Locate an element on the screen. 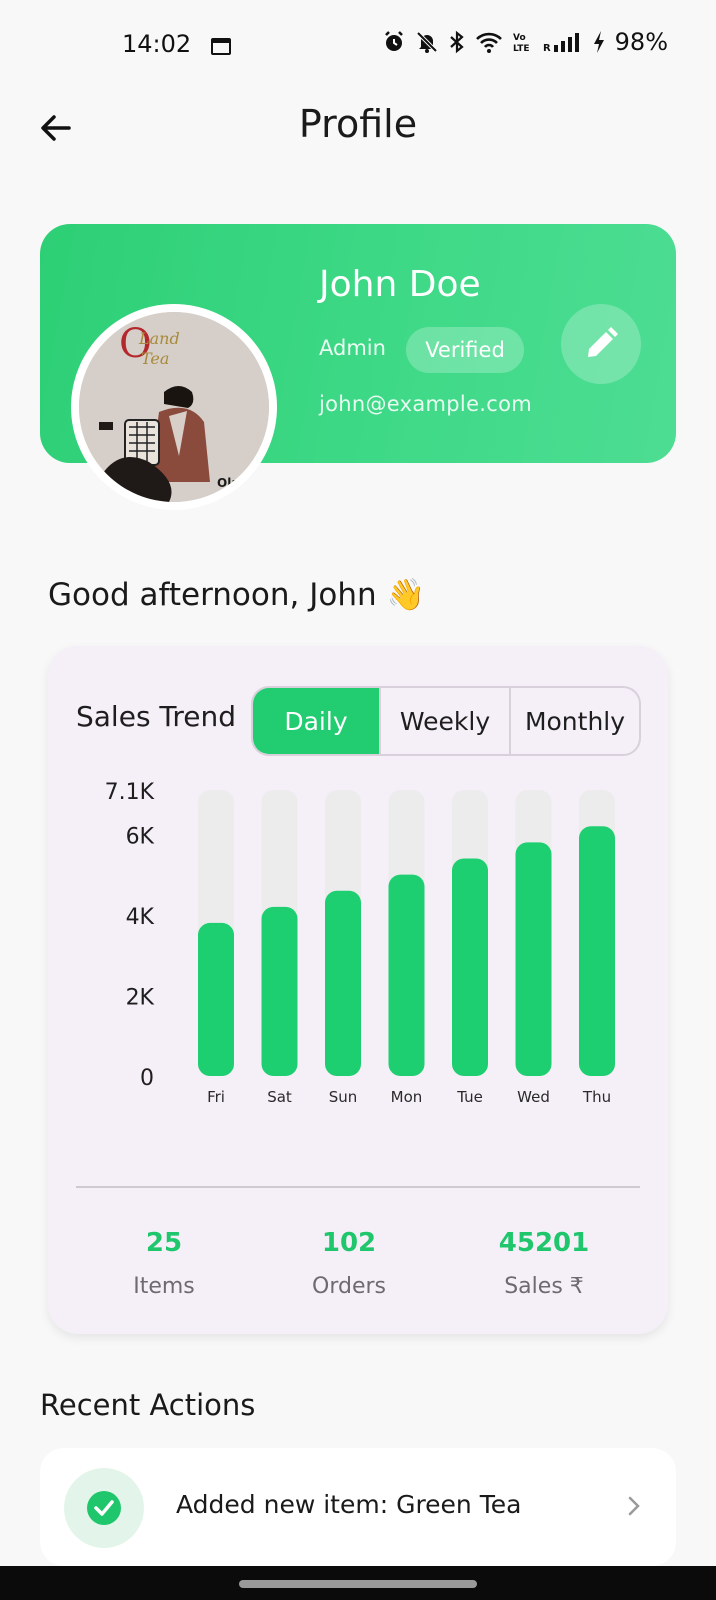 This screenshot has width=716, height=1600. x-tick-label: Wed is located at coordinates (533, 1097).